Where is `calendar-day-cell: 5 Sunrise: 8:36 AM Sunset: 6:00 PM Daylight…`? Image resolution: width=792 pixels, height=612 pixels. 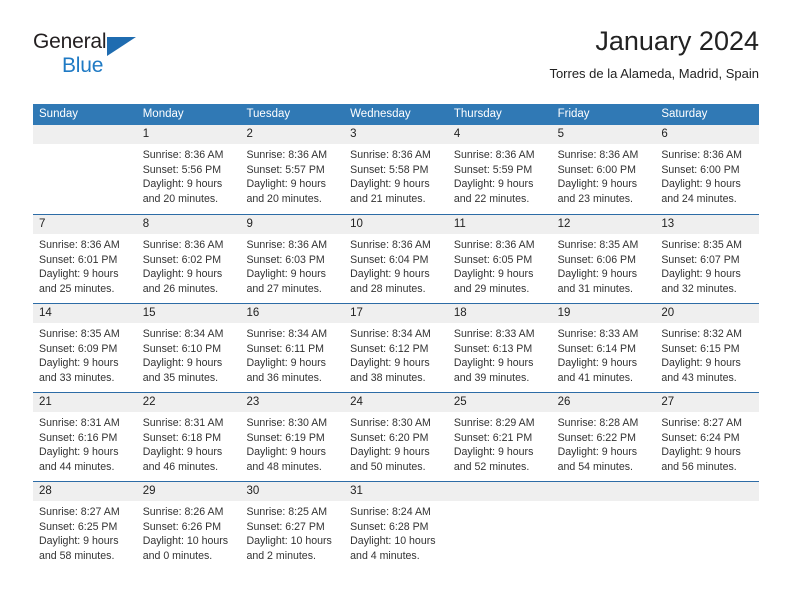 calendar-day-cell: 5 Sunrise: 8:36 AM Sunset: 6:00 PM Daylight… is located at coordinates (603, 169).